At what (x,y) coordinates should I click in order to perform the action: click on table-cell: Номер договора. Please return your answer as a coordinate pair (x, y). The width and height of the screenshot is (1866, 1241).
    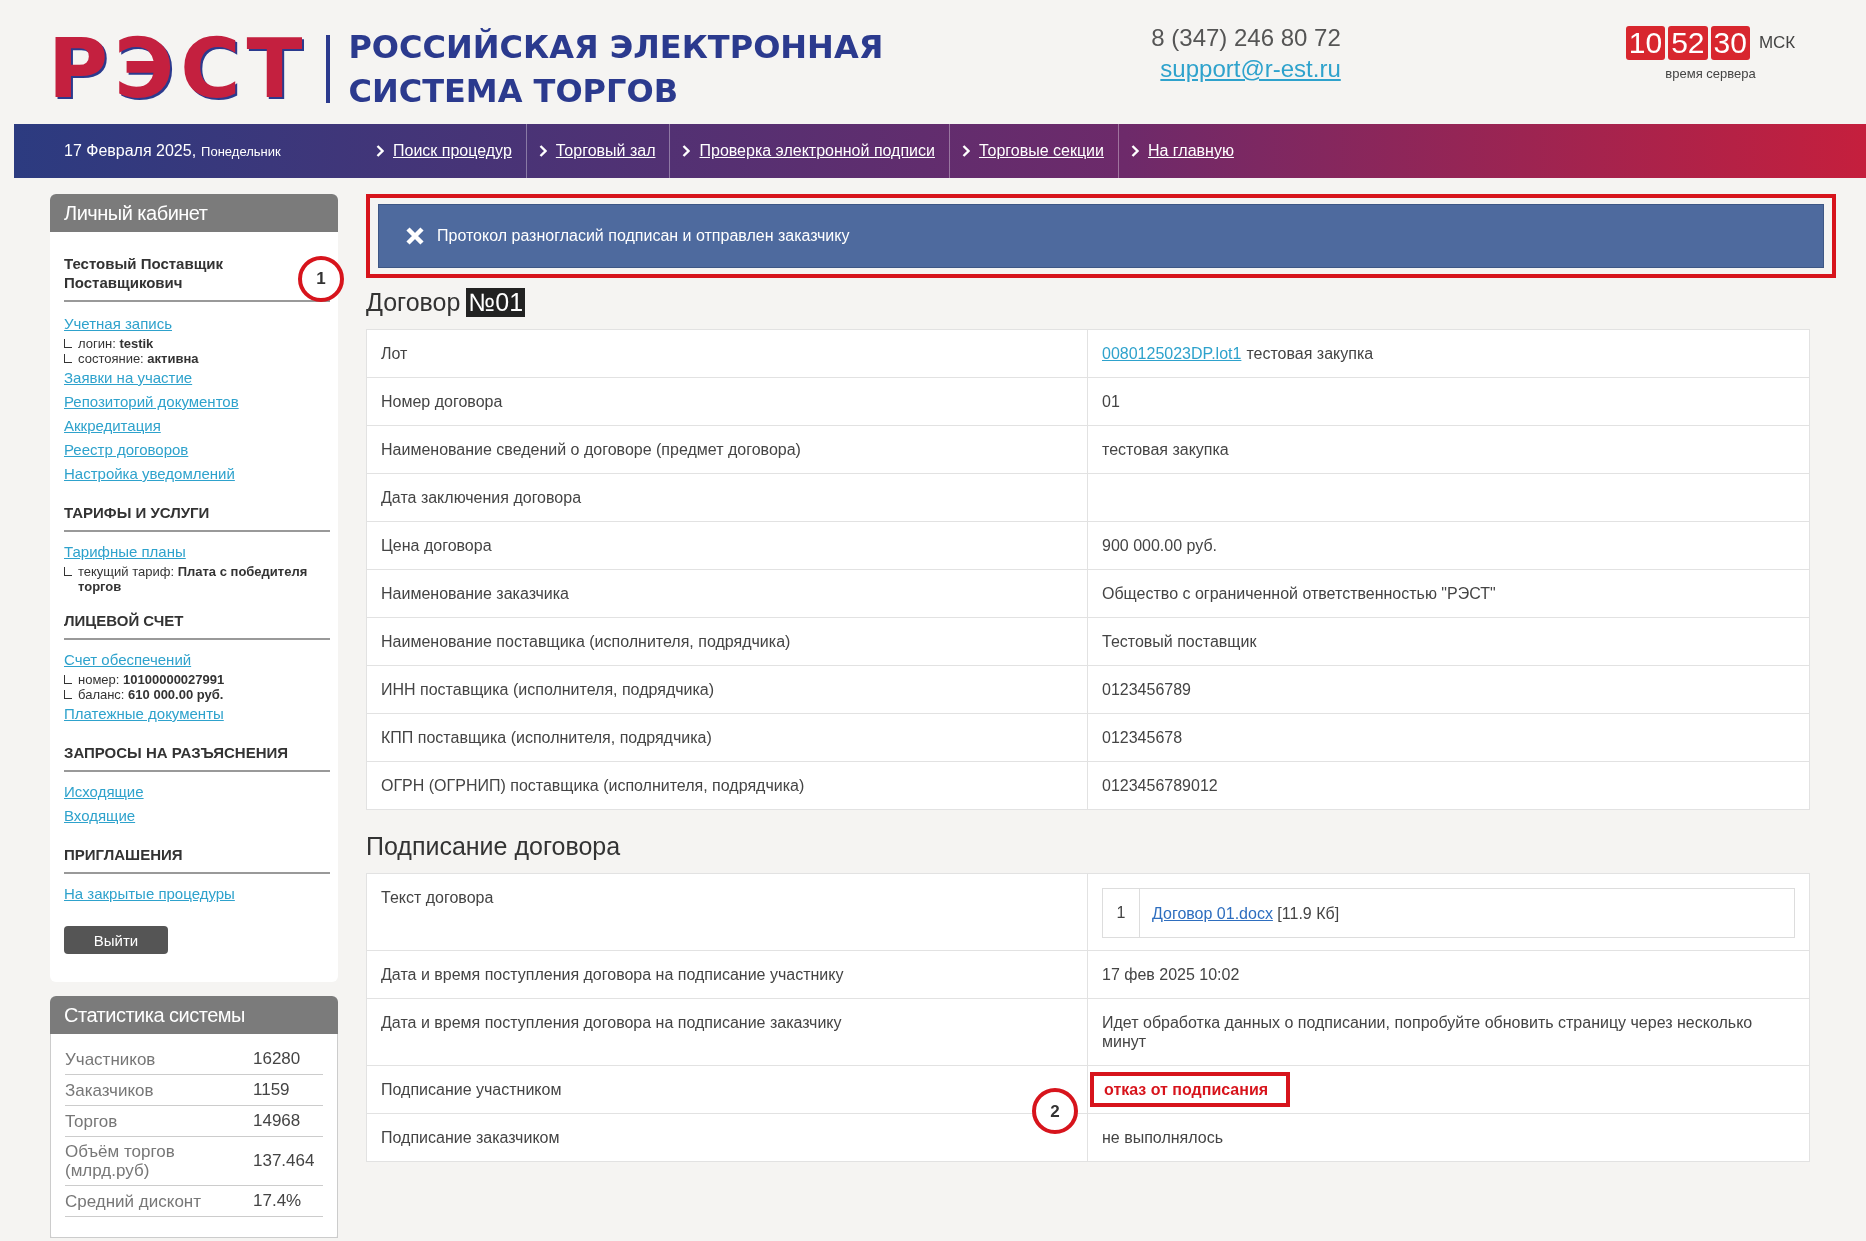
    Looking at the image, I should click on (727, 401).